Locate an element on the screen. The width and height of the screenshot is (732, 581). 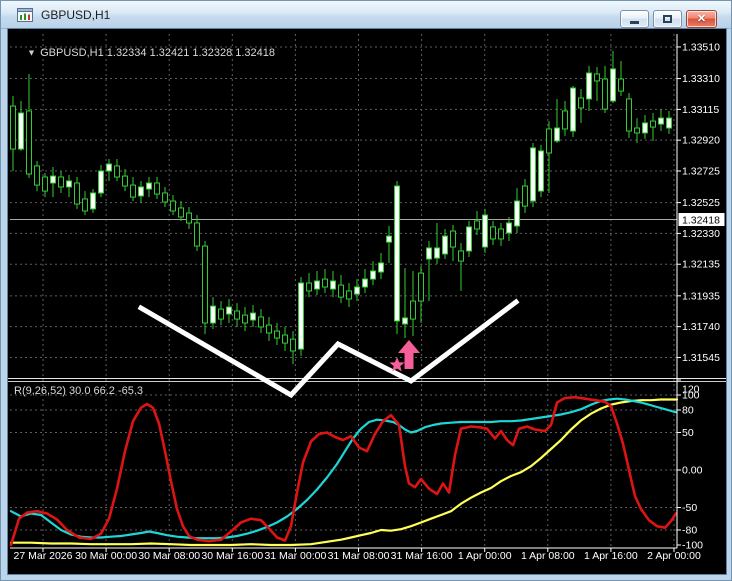
bid-price-label: 1.32418 is located at coordinates (701, 221).